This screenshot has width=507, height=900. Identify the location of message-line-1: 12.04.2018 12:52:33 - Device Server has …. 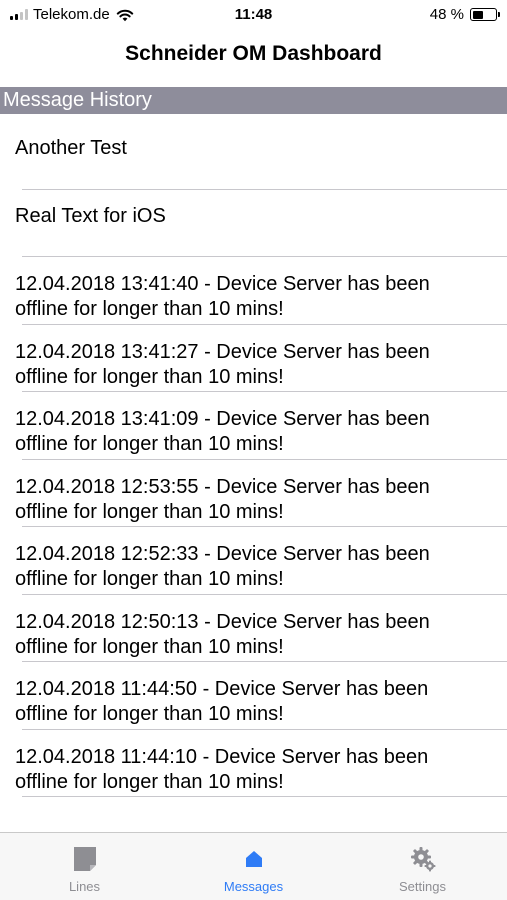
(222, 554).